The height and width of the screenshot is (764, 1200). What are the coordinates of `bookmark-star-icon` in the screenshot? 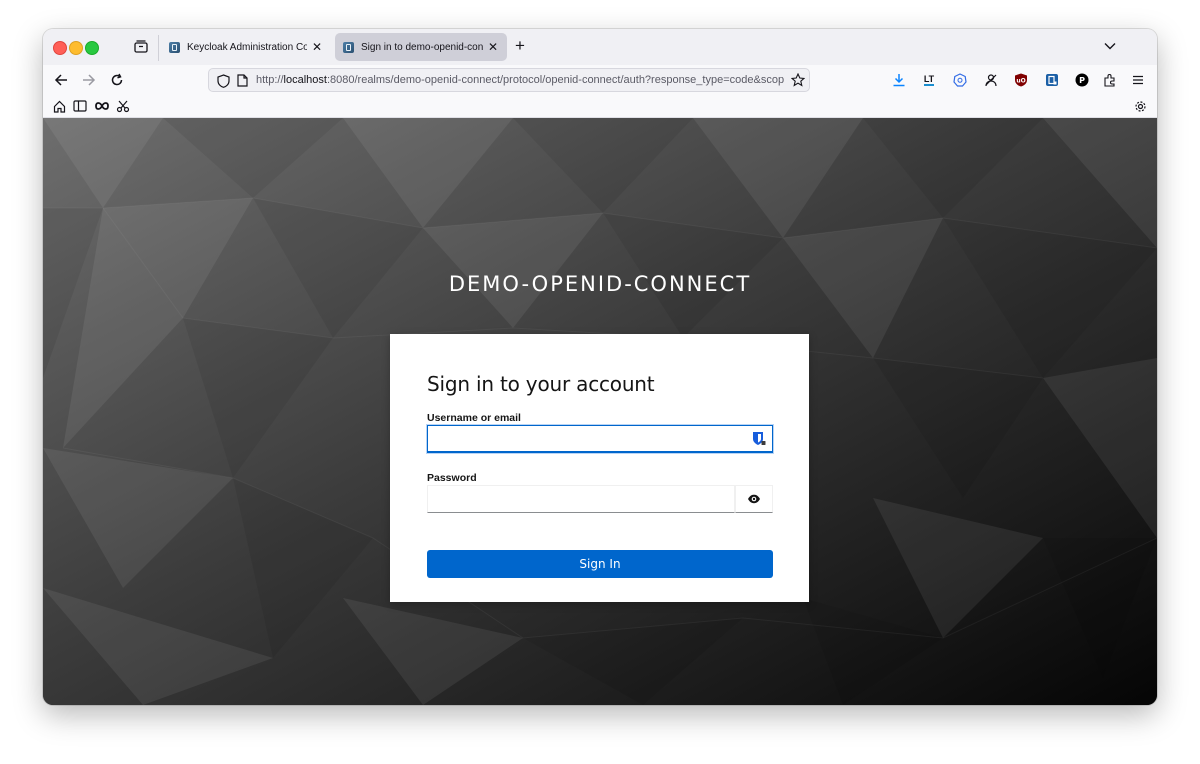 It's located at (798, 80).